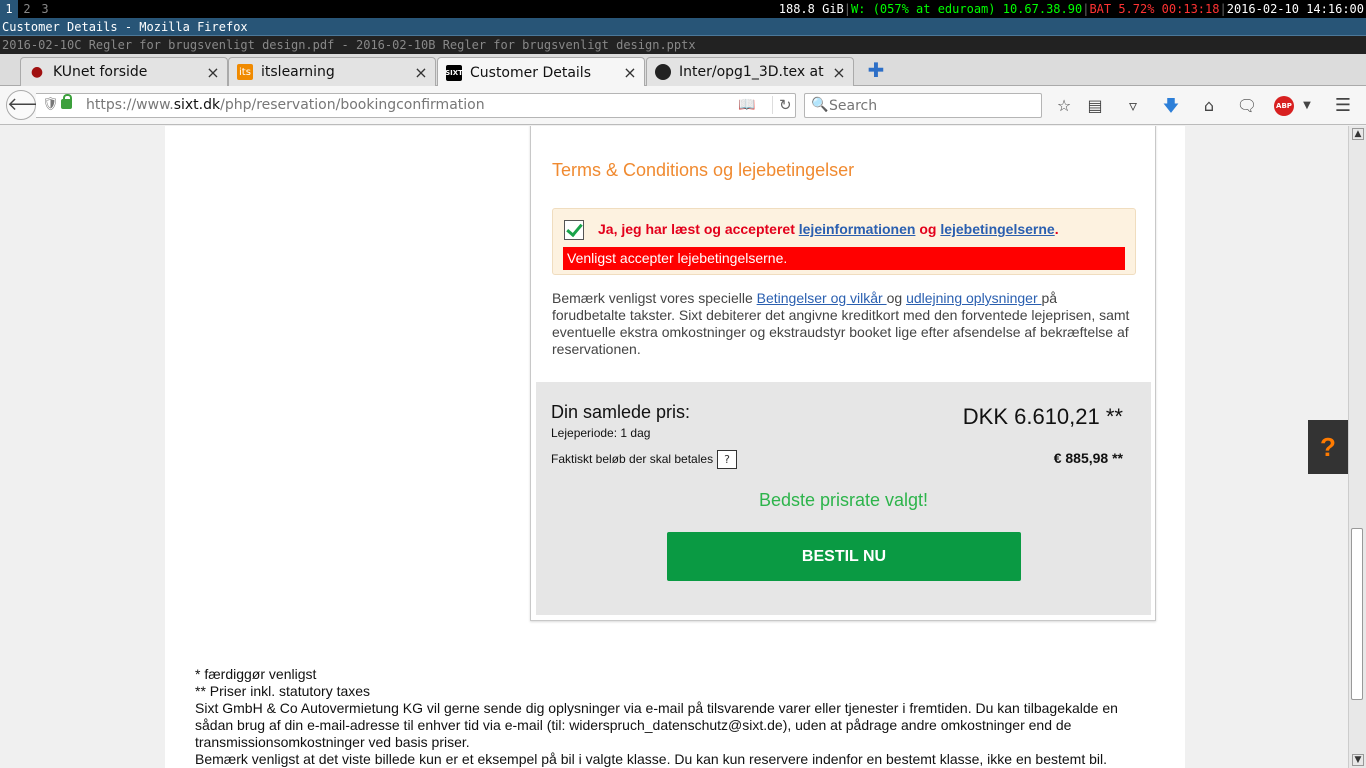 The width and height of the screenshot is (1366, 768). I want to click on search-box: 🔍, so click(923, 105).